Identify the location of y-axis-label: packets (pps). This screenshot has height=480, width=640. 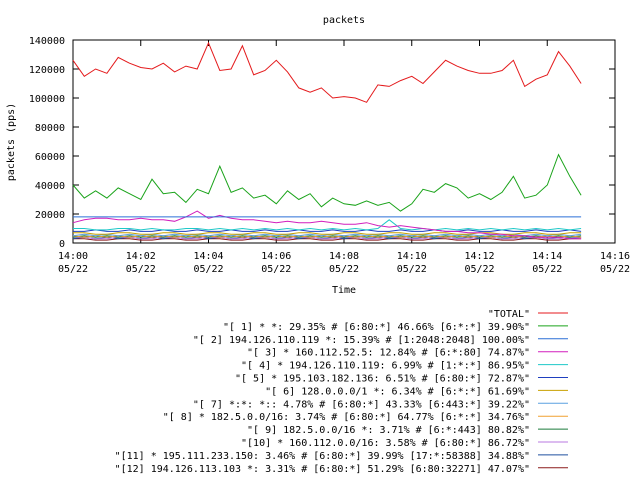
(11, 142).